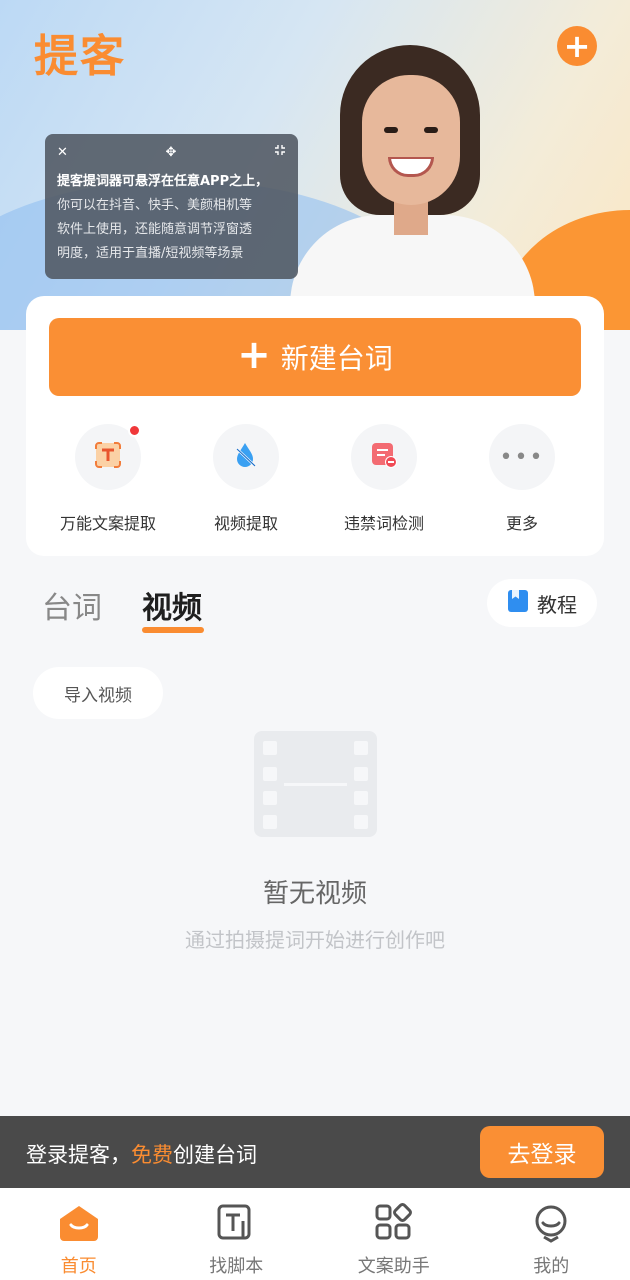 The height and width of the screenshot is (1280, 630). I want to click on login-banner: 登录提客，免费创建台词 去登录, so click(315, 1152).